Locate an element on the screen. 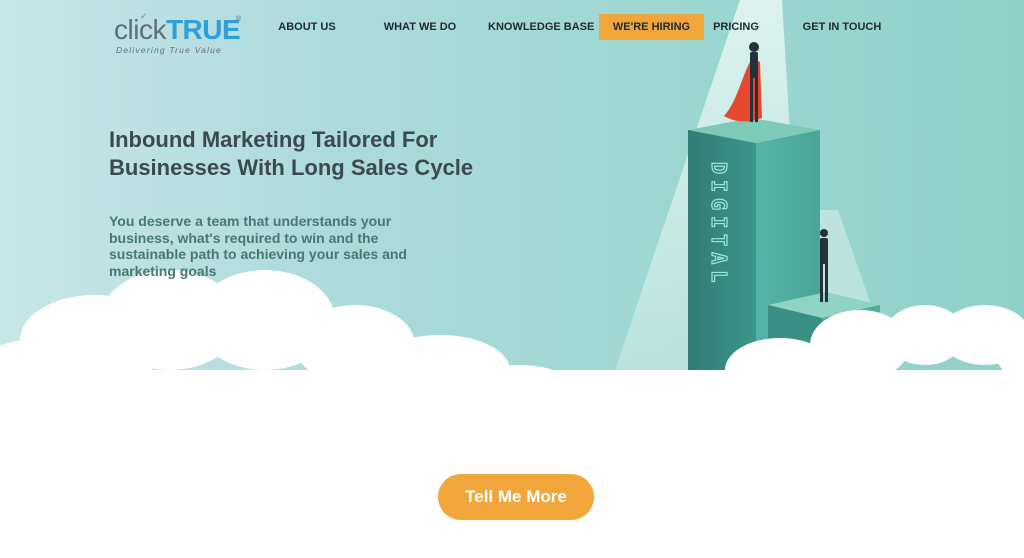 This screenshot has width=1024, height=558. nav-were-hiring: WE'RE HIRING is located at coordinates (651, 27).